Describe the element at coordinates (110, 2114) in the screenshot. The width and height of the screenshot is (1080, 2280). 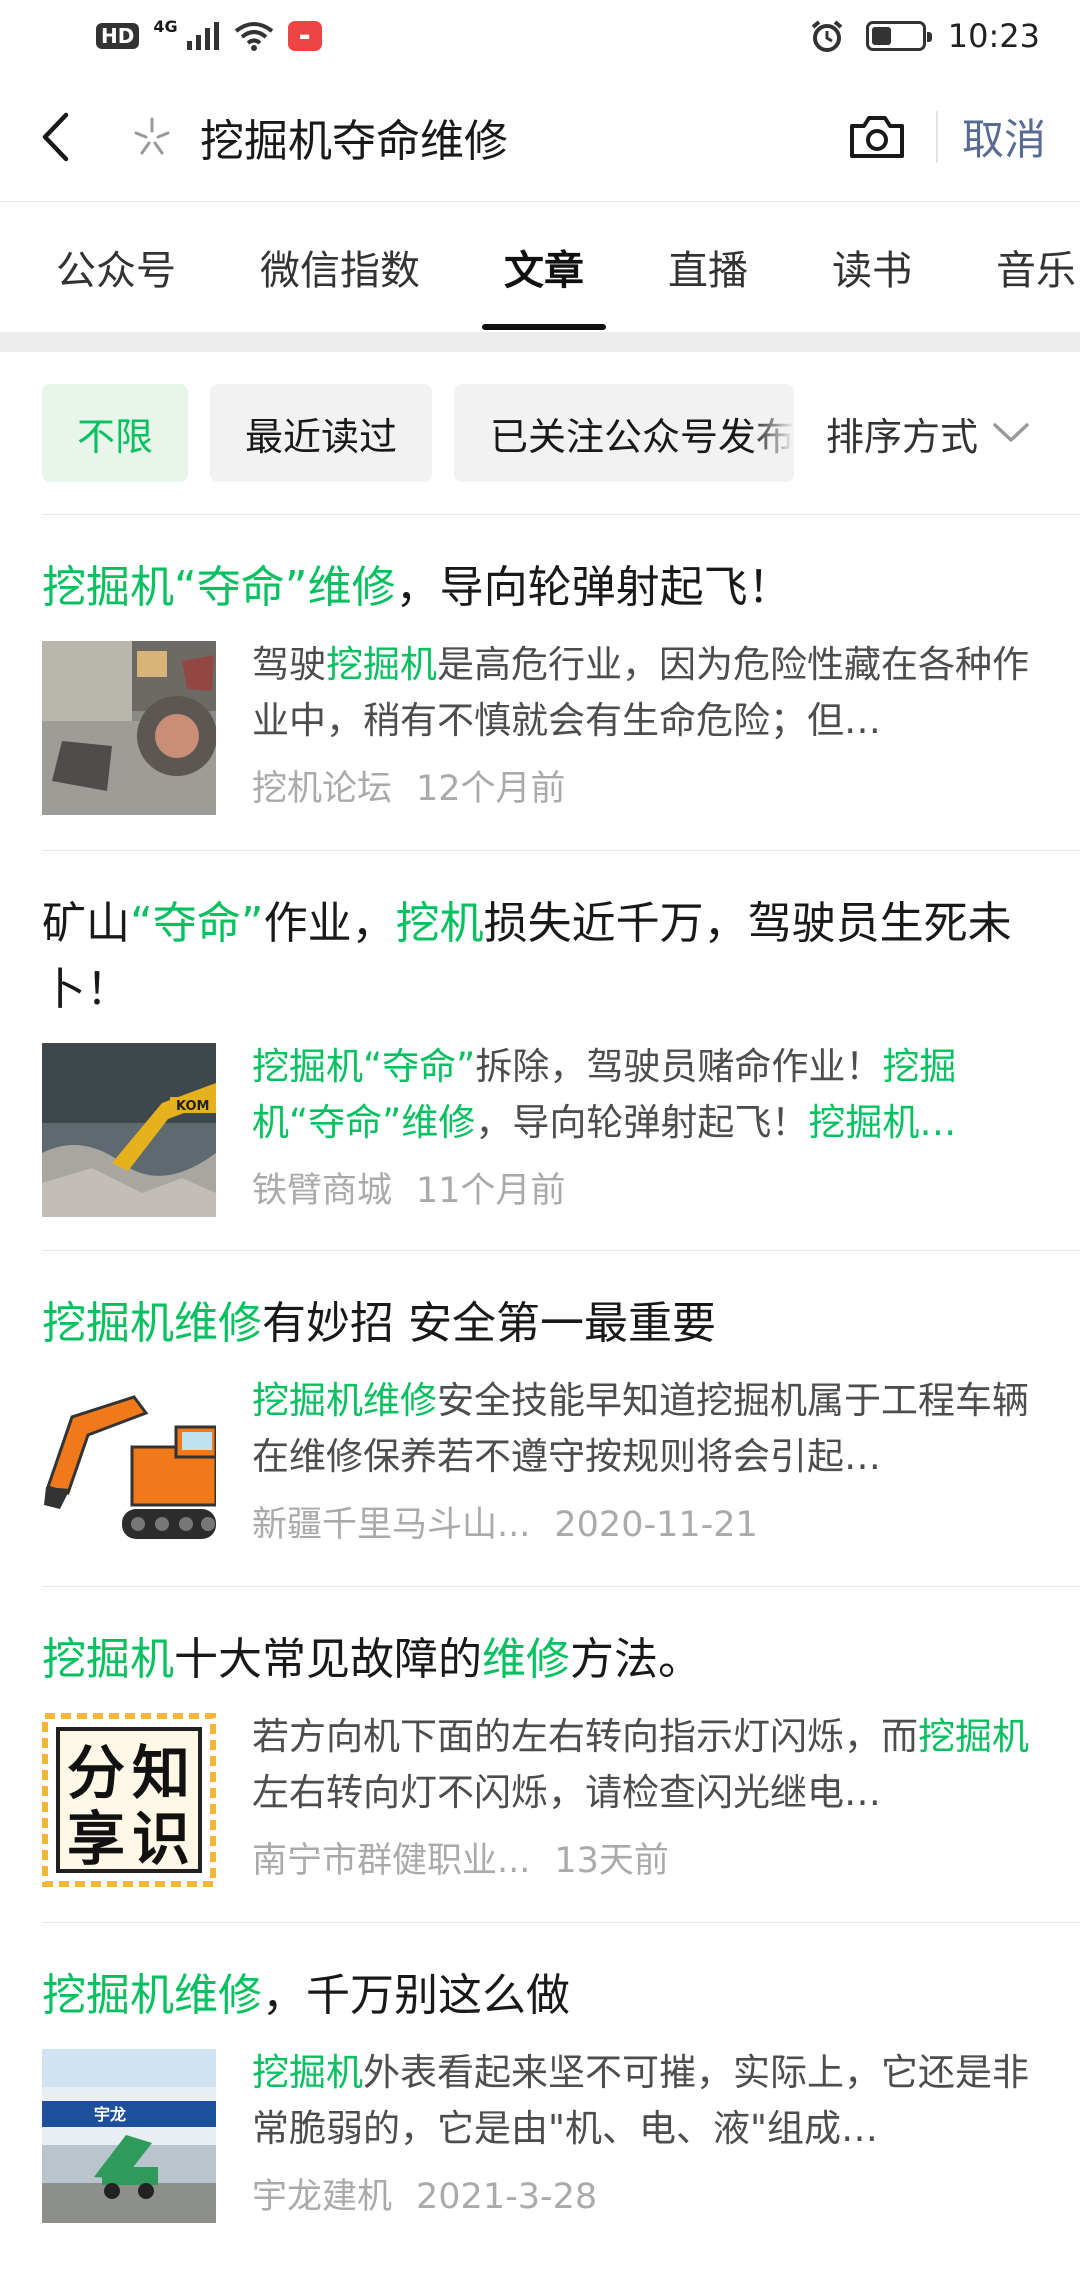
I see `thumb-char: 宇龙` at that location.